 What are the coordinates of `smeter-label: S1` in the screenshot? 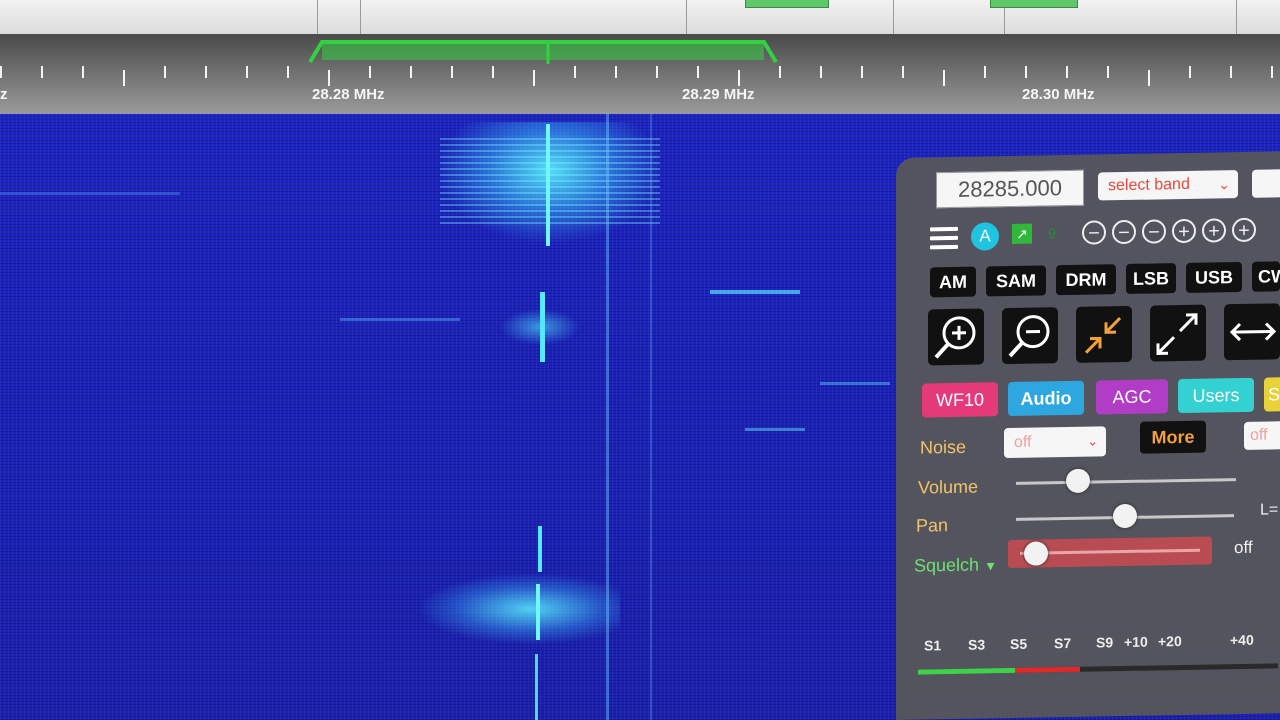 It's located at (933, 645).